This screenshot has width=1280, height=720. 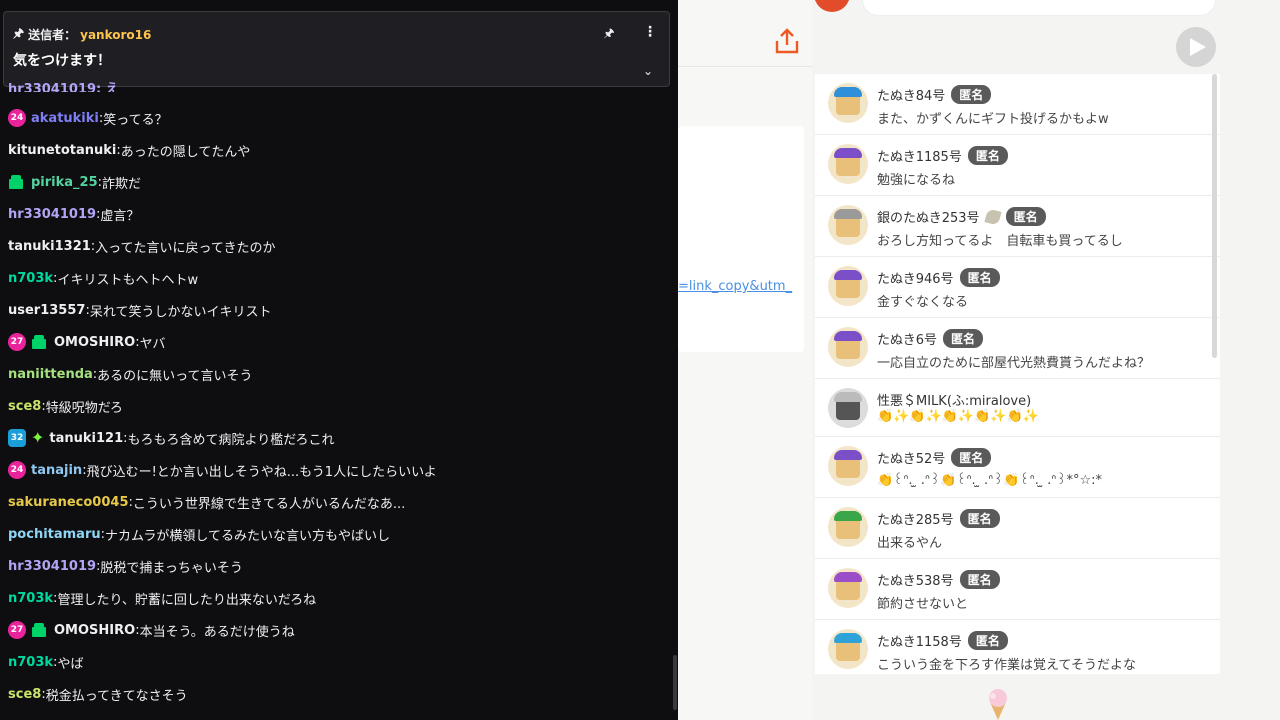 I want to click on chat-username: tanuki1321, so click(x=49, y=246).